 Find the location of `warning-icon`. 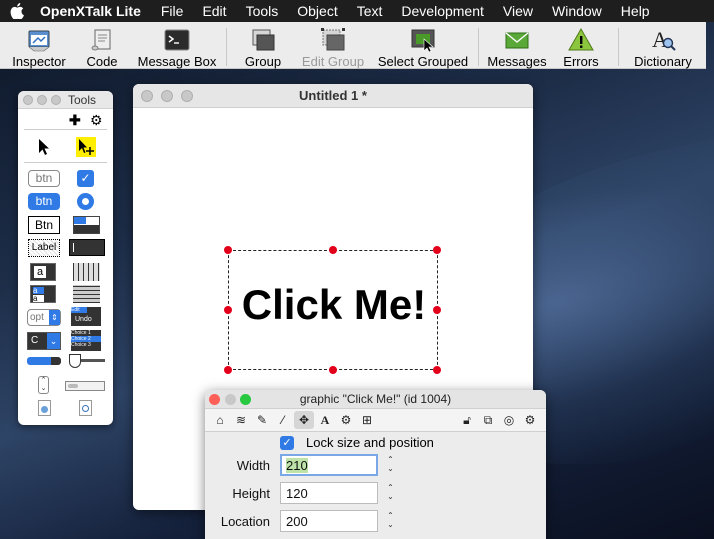

warning-icon is located at coordinates (581, 39).